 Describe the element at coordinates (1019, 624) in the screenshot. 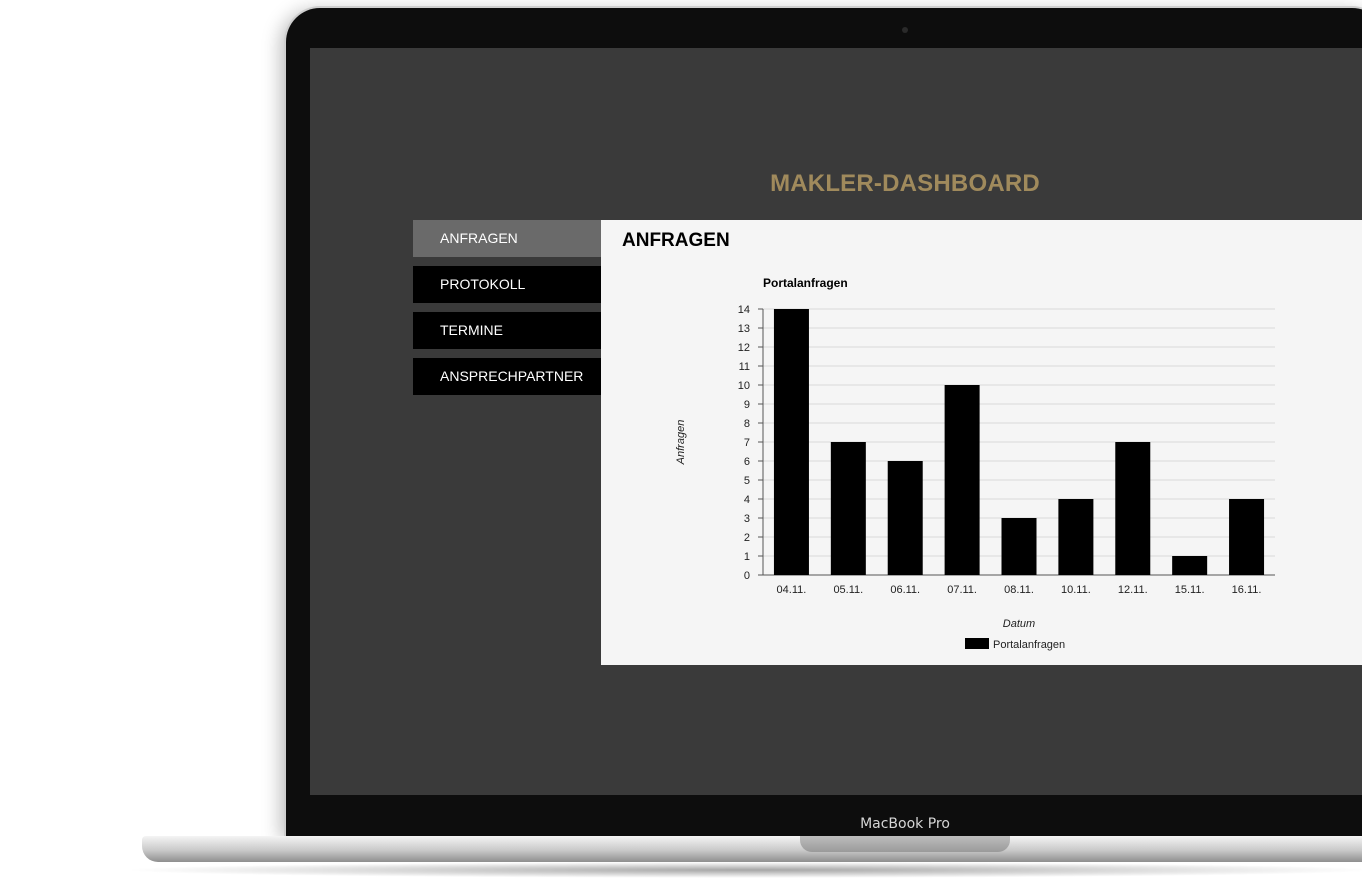

I see `x-axis-label: Datum` at that location.